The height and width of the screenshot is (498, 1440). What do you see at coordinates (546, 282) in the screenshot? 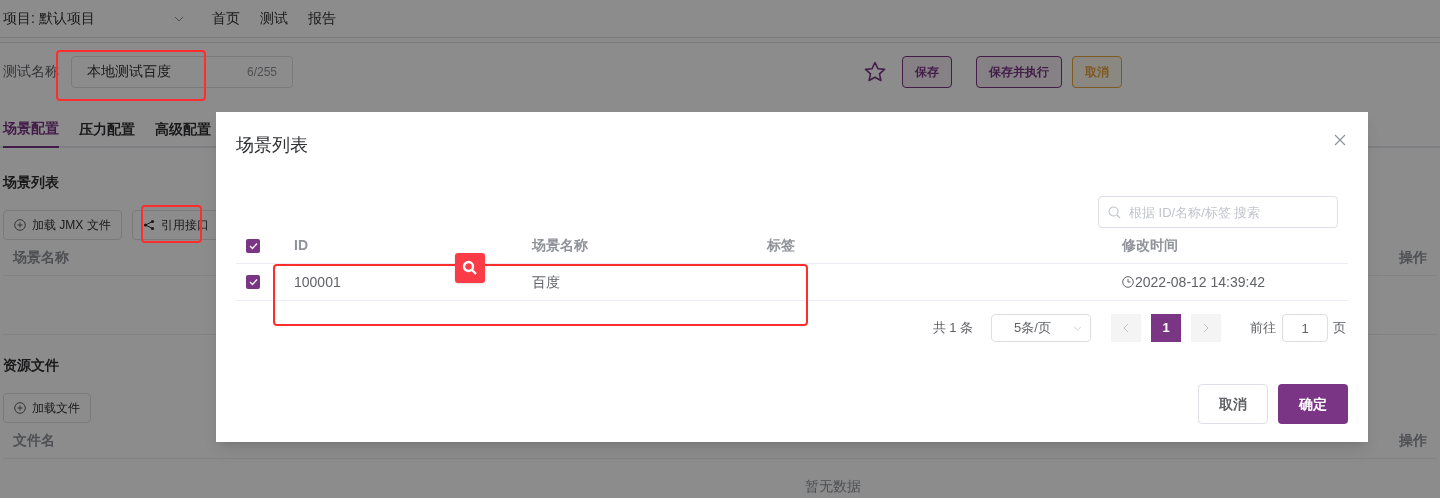
I see `table-cell-text: 百度` at bounding box center [546, 282].